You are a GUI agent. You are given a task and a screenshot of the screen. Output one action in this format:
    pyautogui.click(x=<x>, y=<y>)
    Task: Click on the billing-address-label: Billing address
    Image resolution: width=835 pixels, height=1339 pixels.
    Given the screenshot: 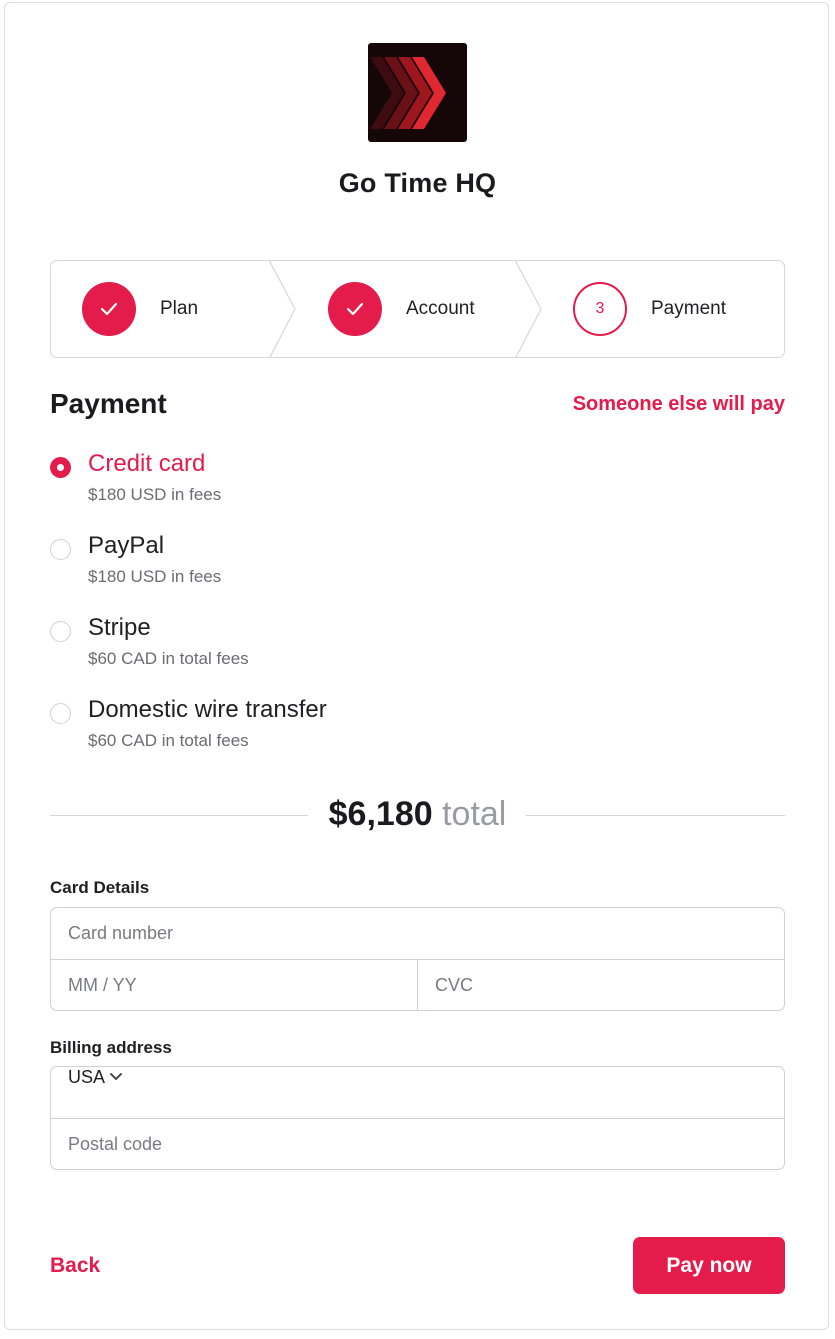 What is the action you would take?
    pyautogui.click(x=111, y=1047)
    